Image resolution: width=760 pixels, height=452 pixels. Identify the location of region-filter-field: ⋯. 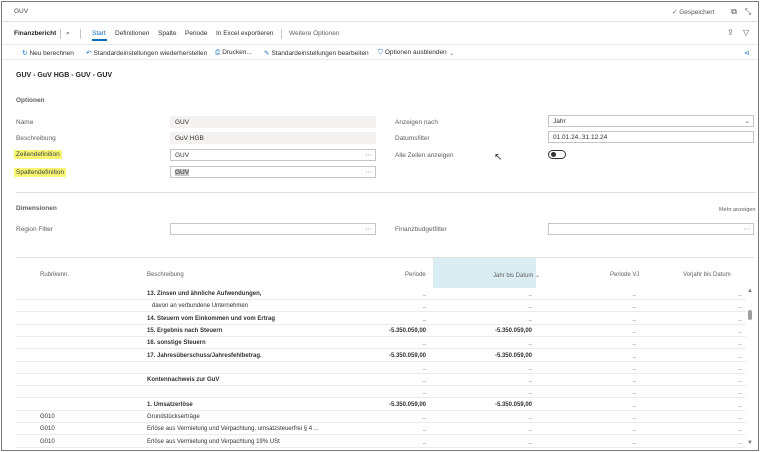
(273, 229).